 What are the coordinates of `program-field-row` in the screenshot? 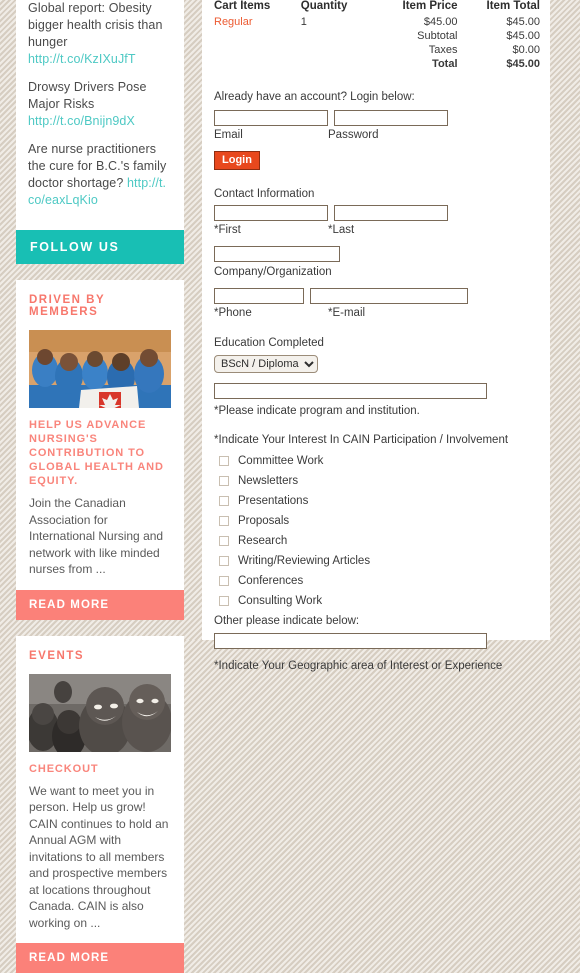 It's located at (377, 391).